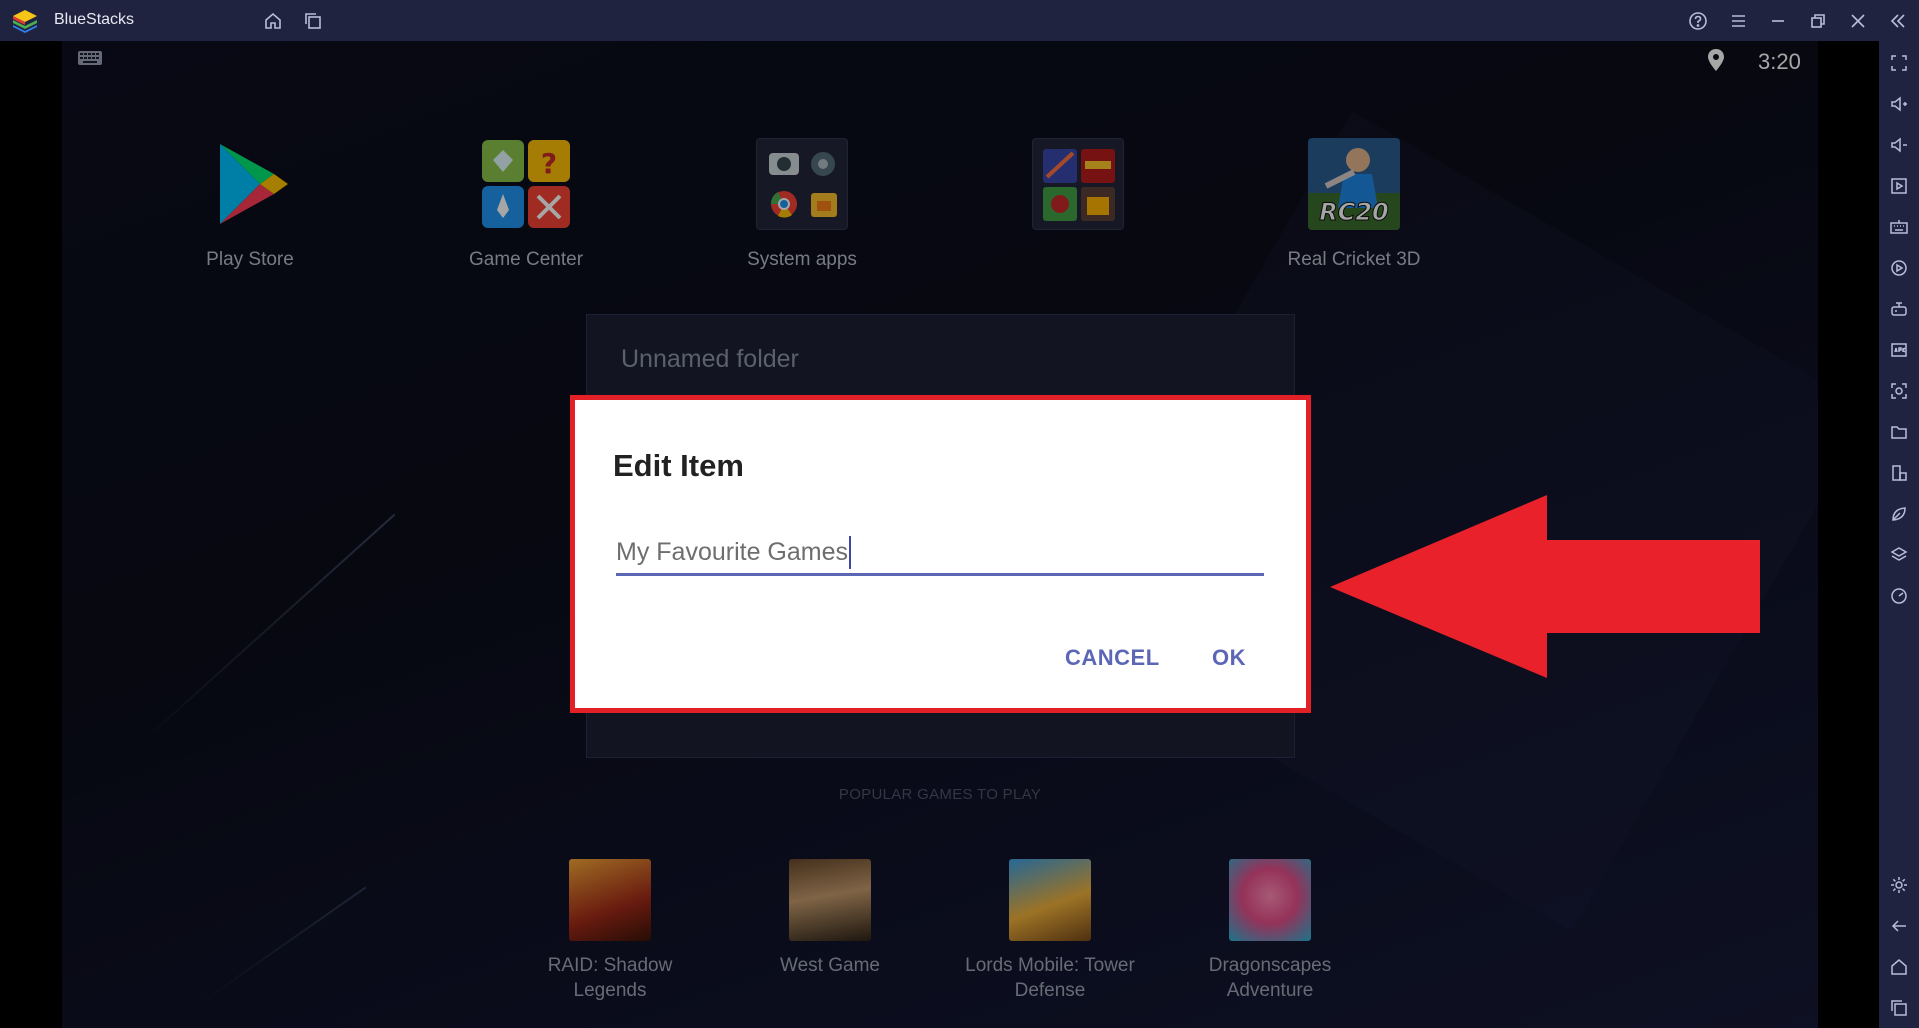  I want to click on layers-icon, so click(1899, 555).